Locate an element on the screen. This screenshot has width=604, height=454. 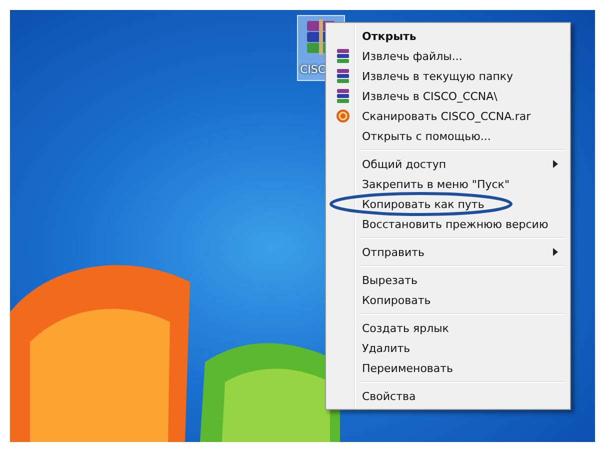
menu-item: Создать ярлык is located at coordinates (448, 328).